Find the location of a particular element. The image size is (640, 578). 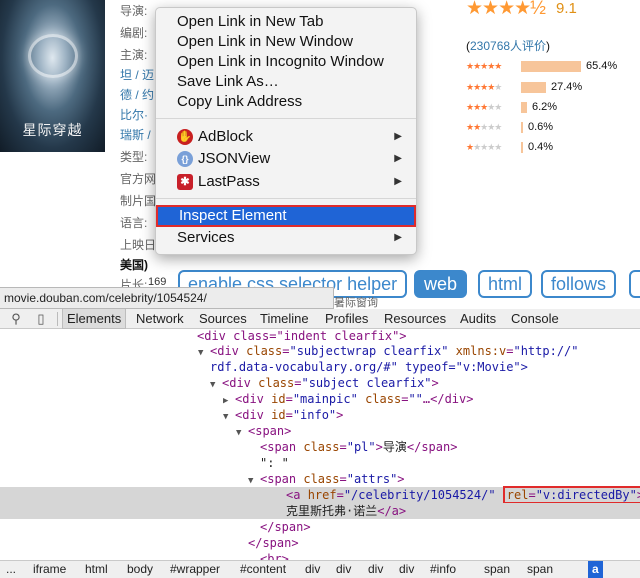

tab-resources: Resources is located at coordinates (415, 319).